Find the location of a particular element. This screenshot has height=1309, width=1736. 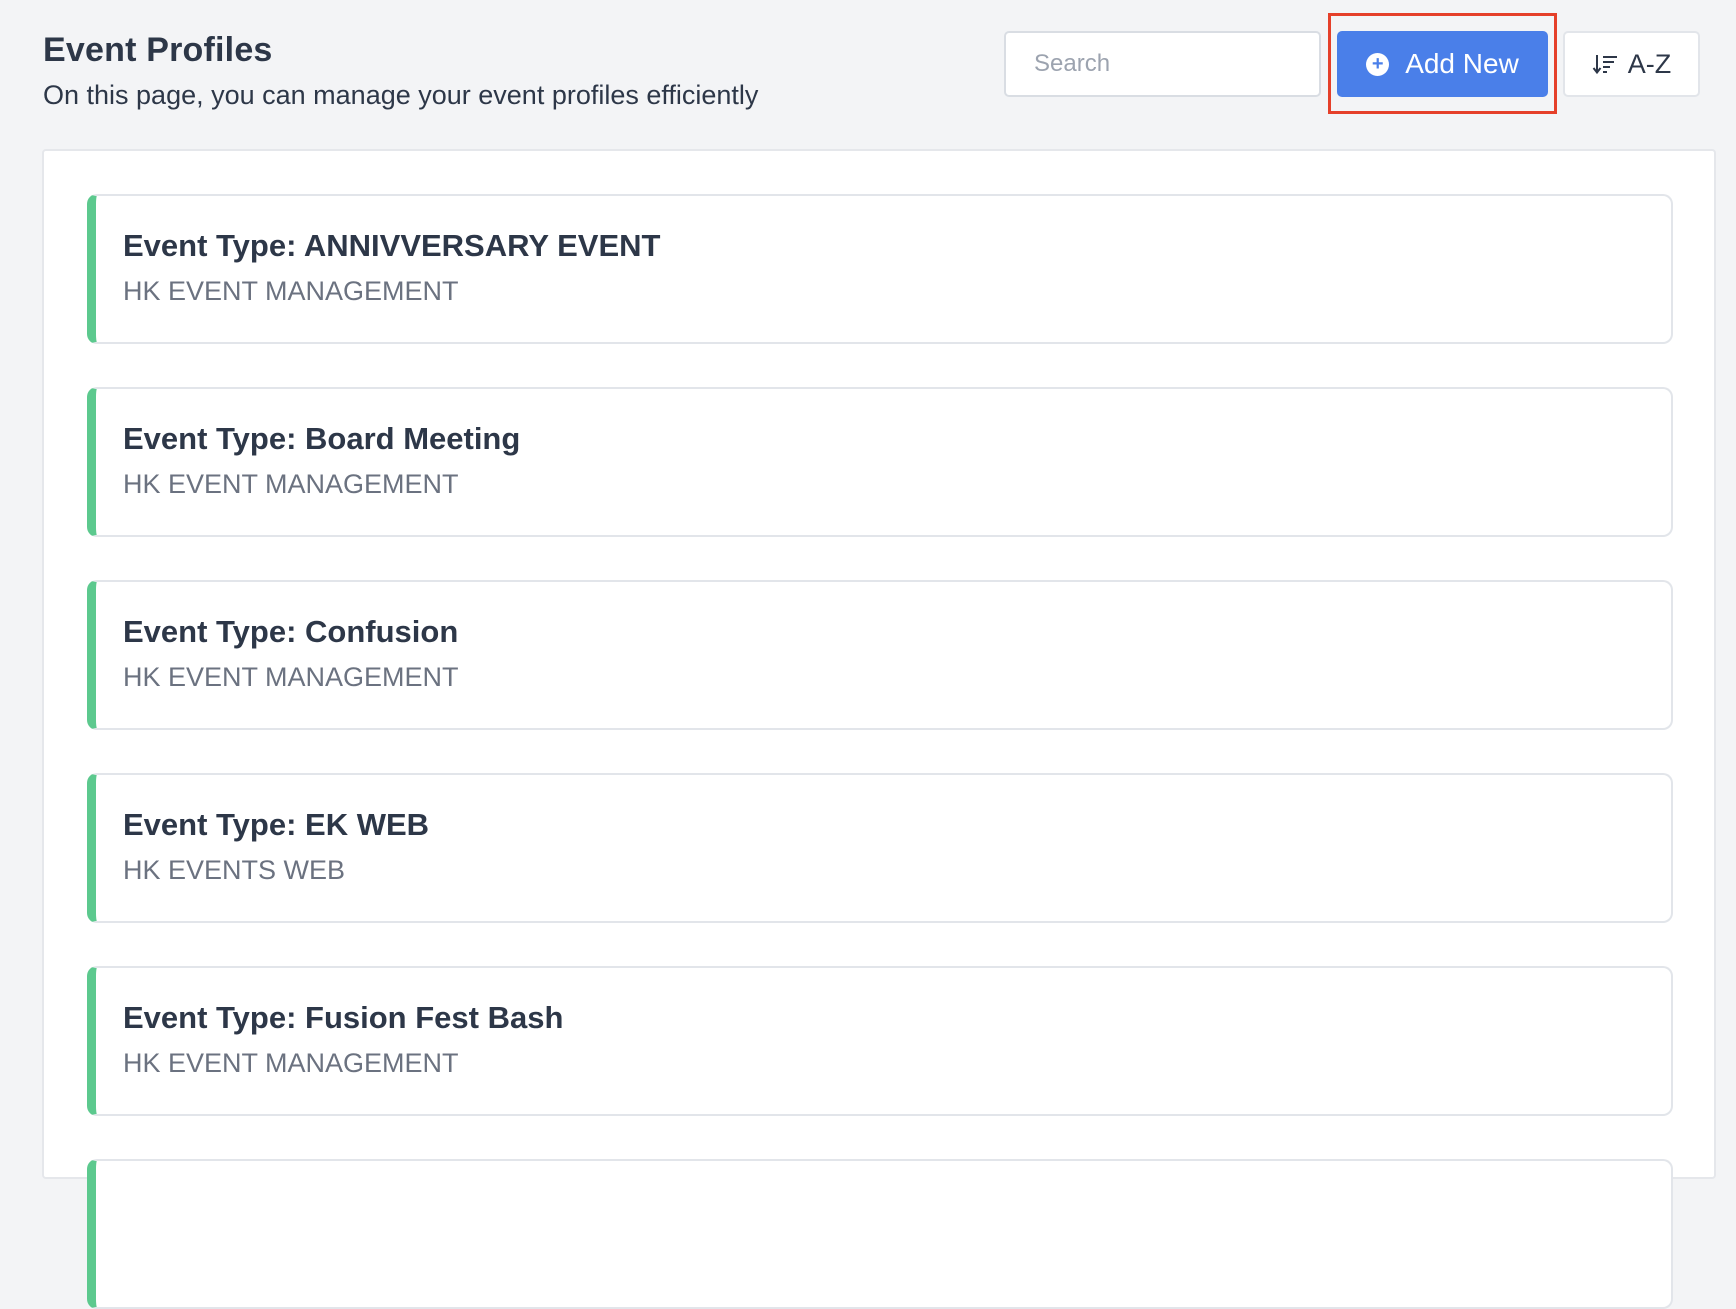

event-profile-title: Event Type: Board Meeting is located at coordinates (322, 438).